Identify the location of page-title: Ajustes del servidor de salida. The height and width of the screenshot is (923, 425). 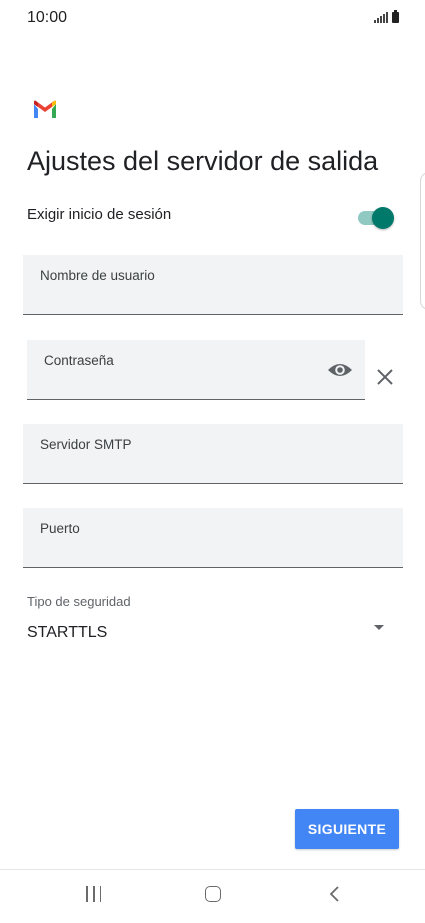
(203, 161).